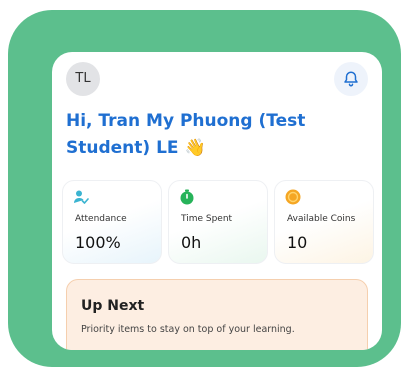 The width and height of the screenshot is (405, 373). What do you see at coordinates (113, 306) in the screenshot?
I see `up-next-title: Up Next` at bounding box center [113, 306].